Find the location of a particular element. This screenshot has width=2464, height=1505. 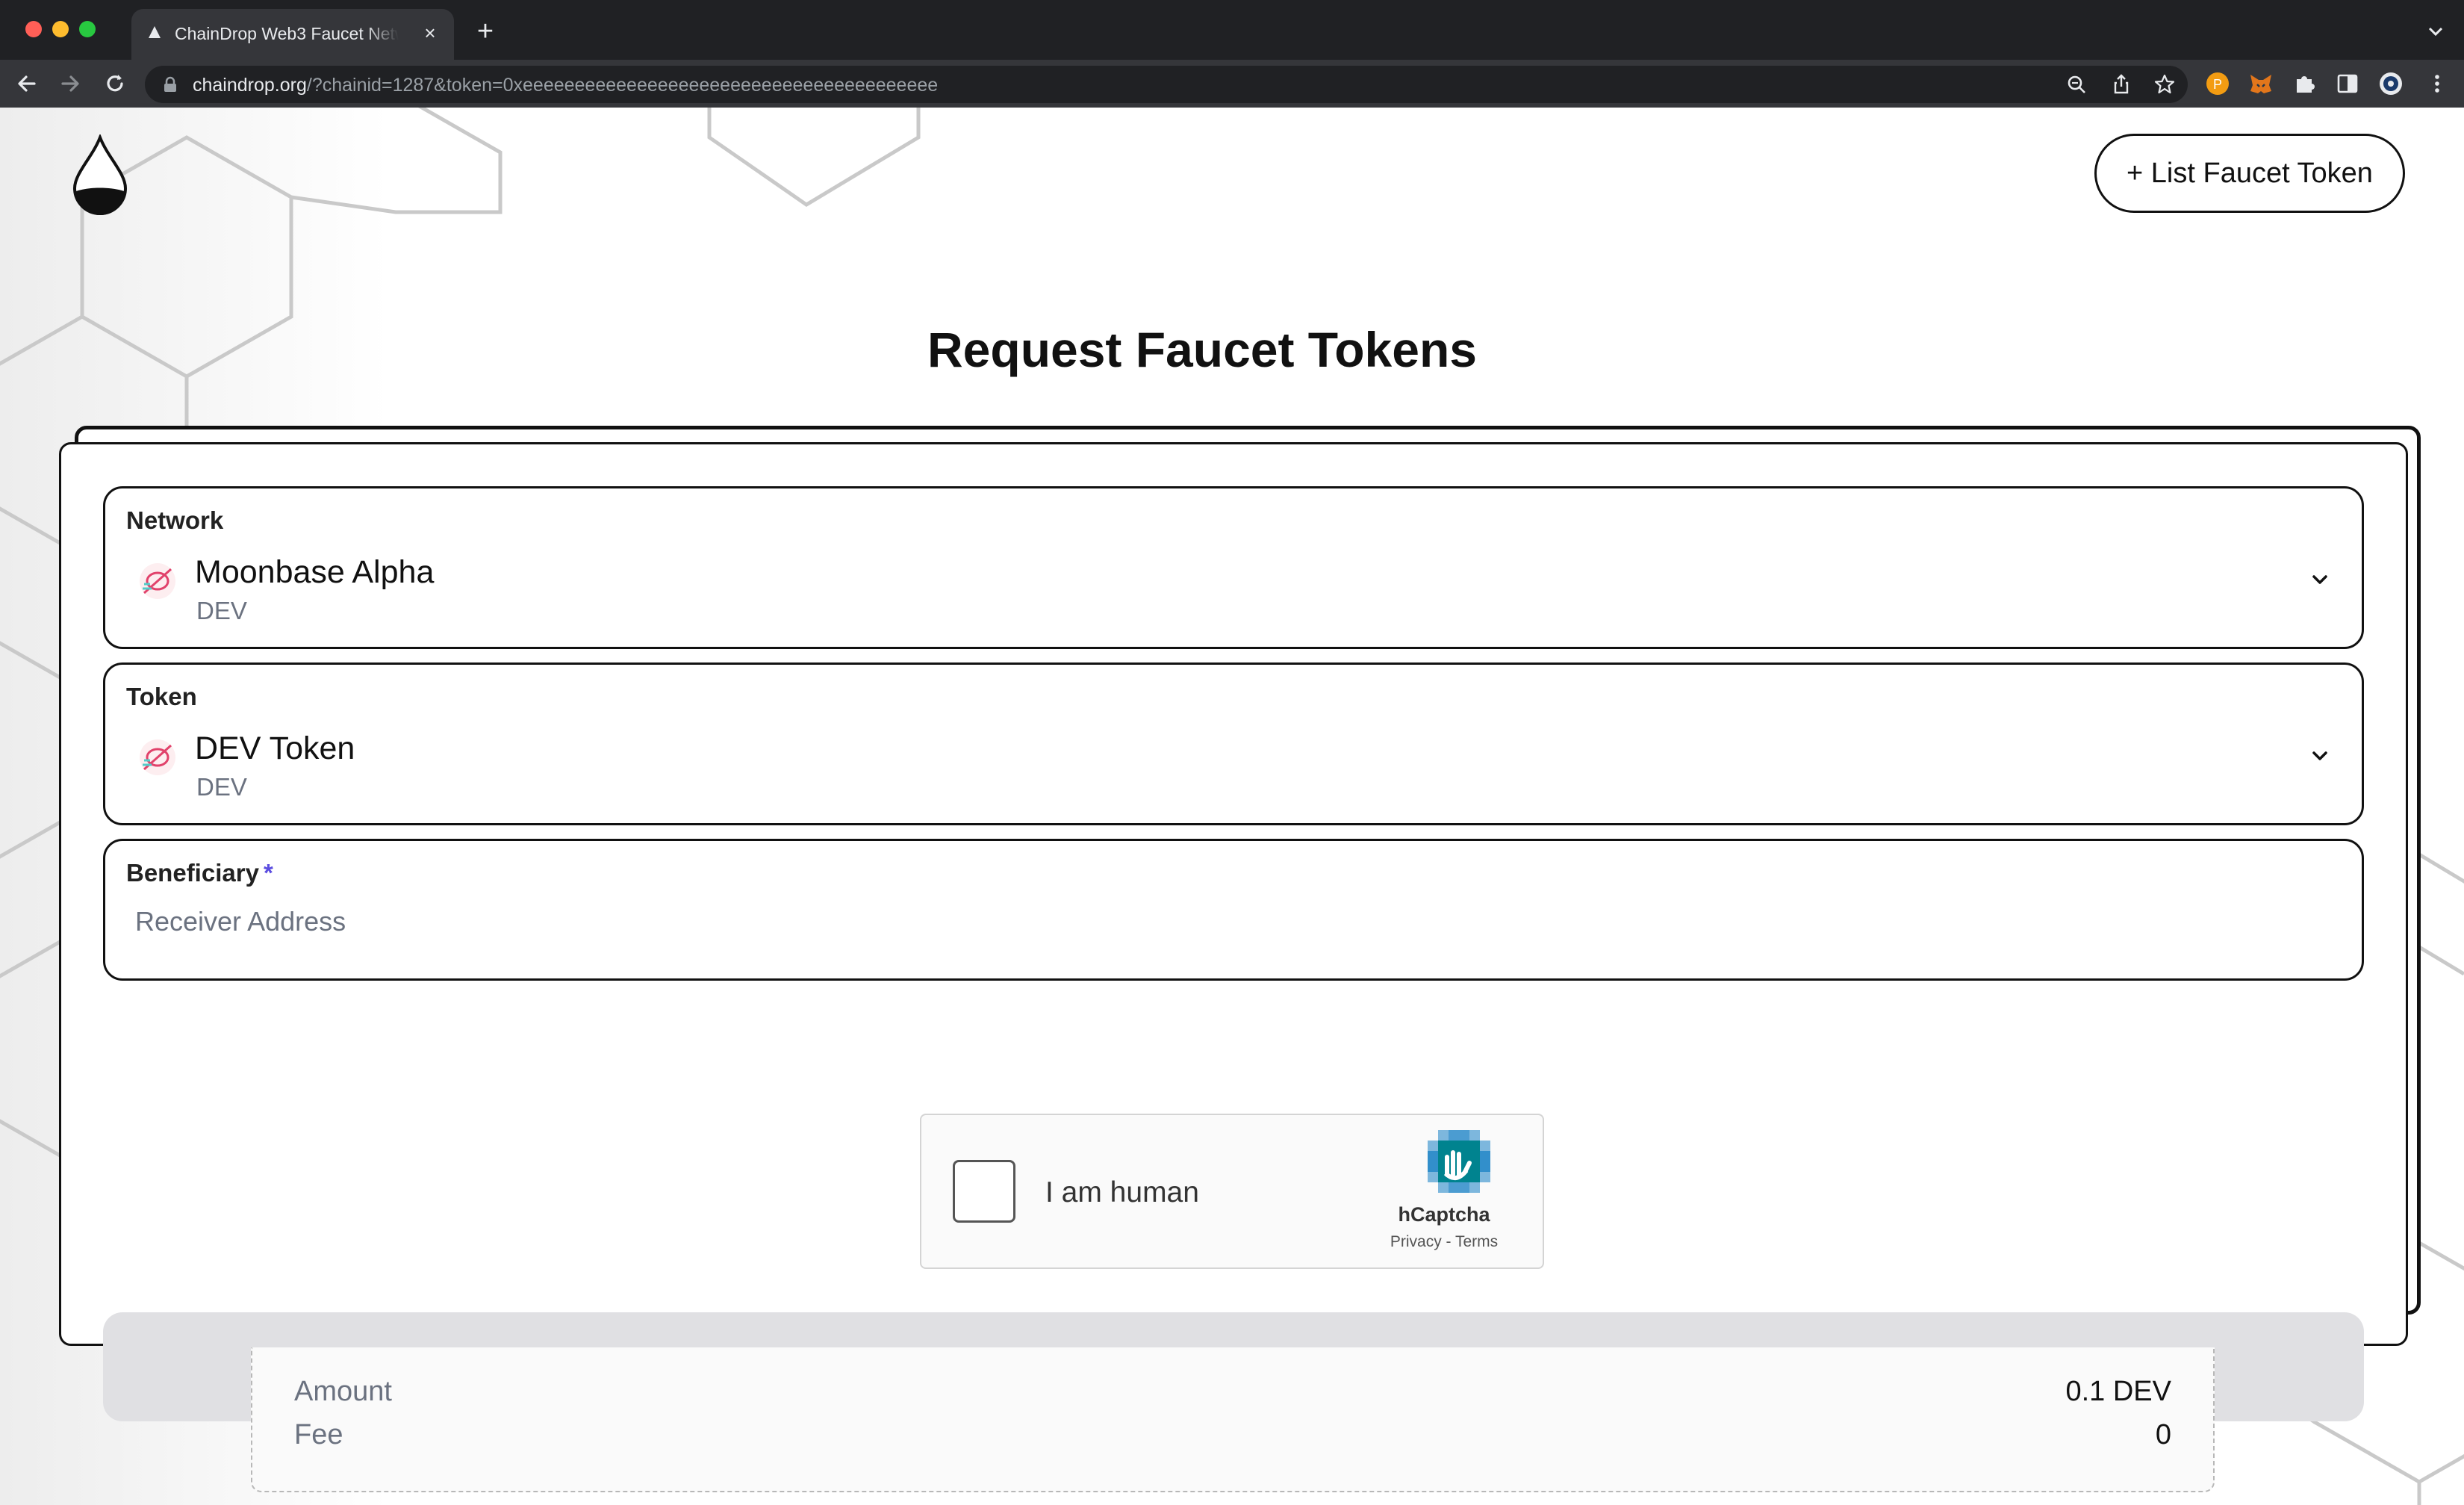

amount-fee-summary: Amount 0.1 DEV Fee 0 is located at coordinates (1233, 1419).